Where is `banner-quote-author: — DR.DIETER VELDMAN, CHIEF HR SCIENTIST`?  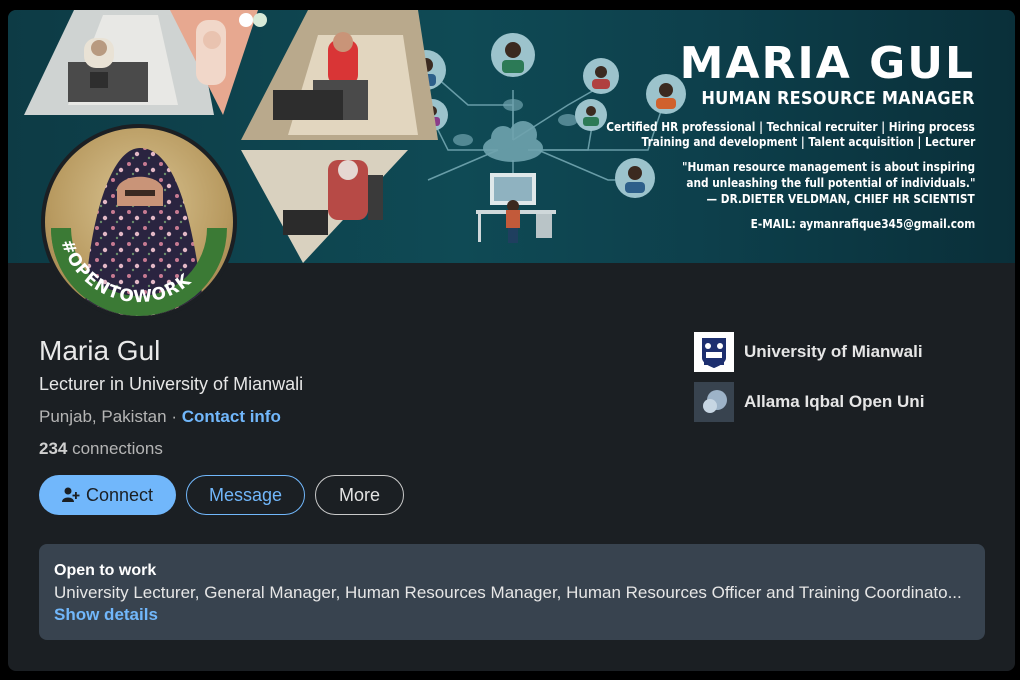
banner-quote-author: — DR.DIETER VELDMAN, CHIEF HR SCIENTIST is located at coordinates (840, 199).